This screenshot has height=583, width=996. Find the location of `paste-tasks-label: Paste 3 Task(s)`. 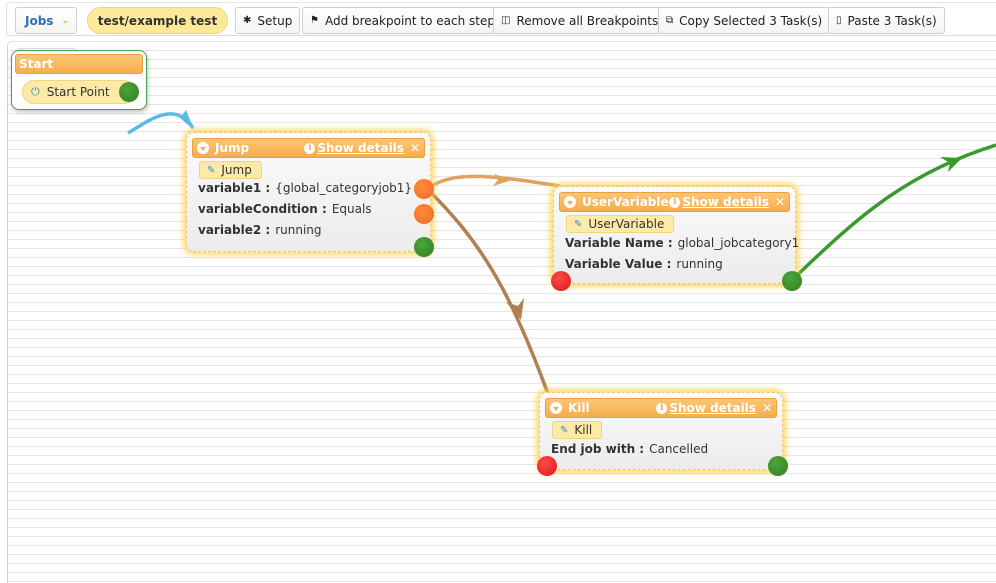

paste-tasks-label: Paste 3 Task(s) is located at coordinates (892, 20).